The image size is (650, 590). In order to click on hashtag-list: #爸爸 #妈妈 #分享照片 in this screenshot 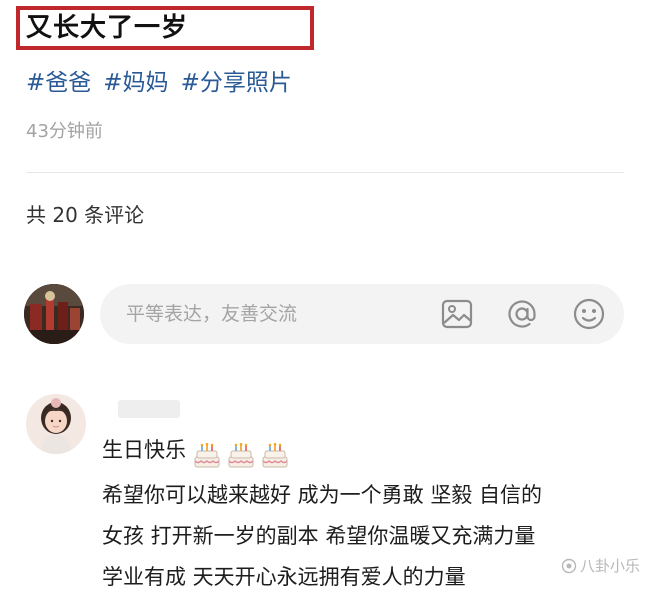, I will do `click(159, 83)`.